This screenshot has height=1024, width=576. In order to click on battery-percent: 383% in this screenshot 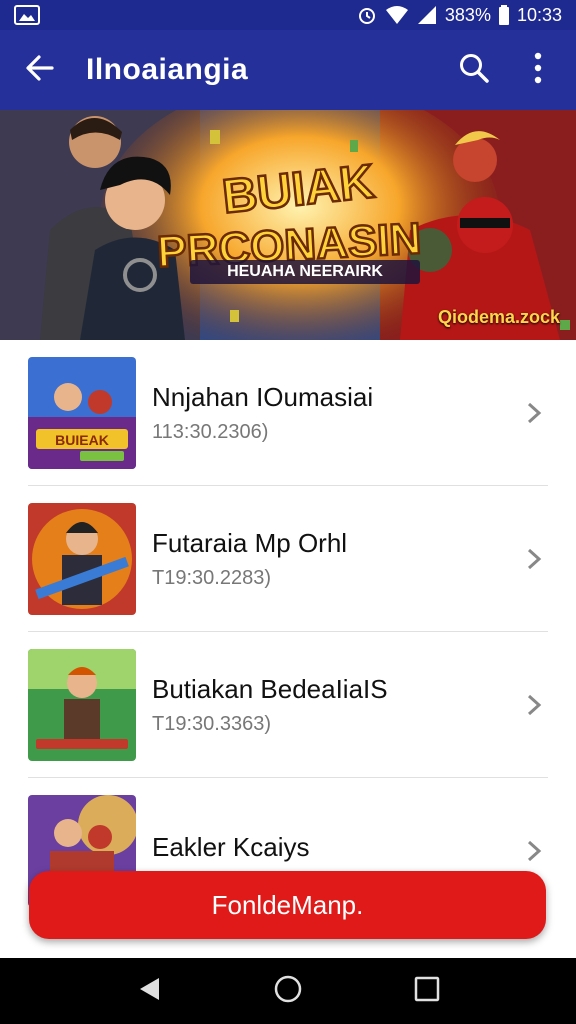, I will do `click(467, 14)`.